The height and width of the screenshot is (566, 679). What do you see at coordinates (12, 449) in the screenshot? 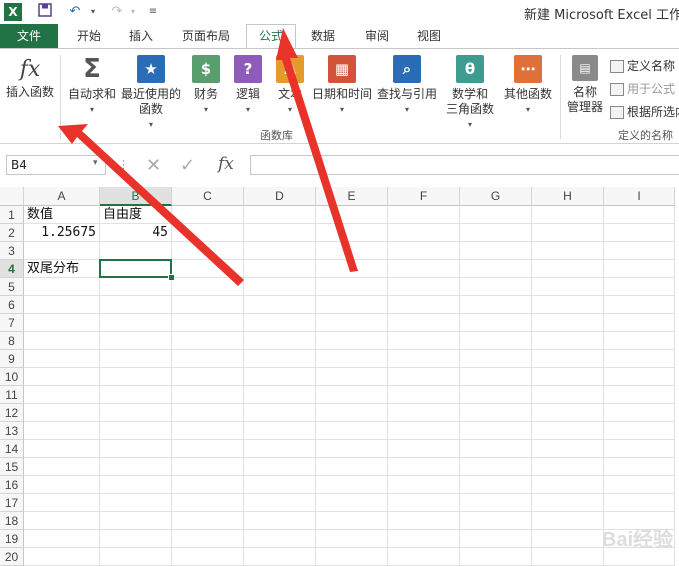
I see `row-header-14: 14` at bounding box center [12, 449].